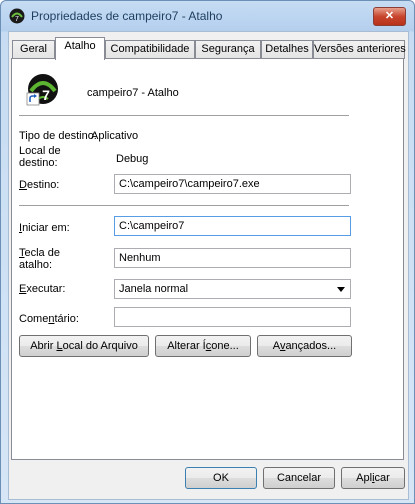  Describe the element at coordinates (232, 289) in the screenshot. I see `run-select: Janela normal` at that location.